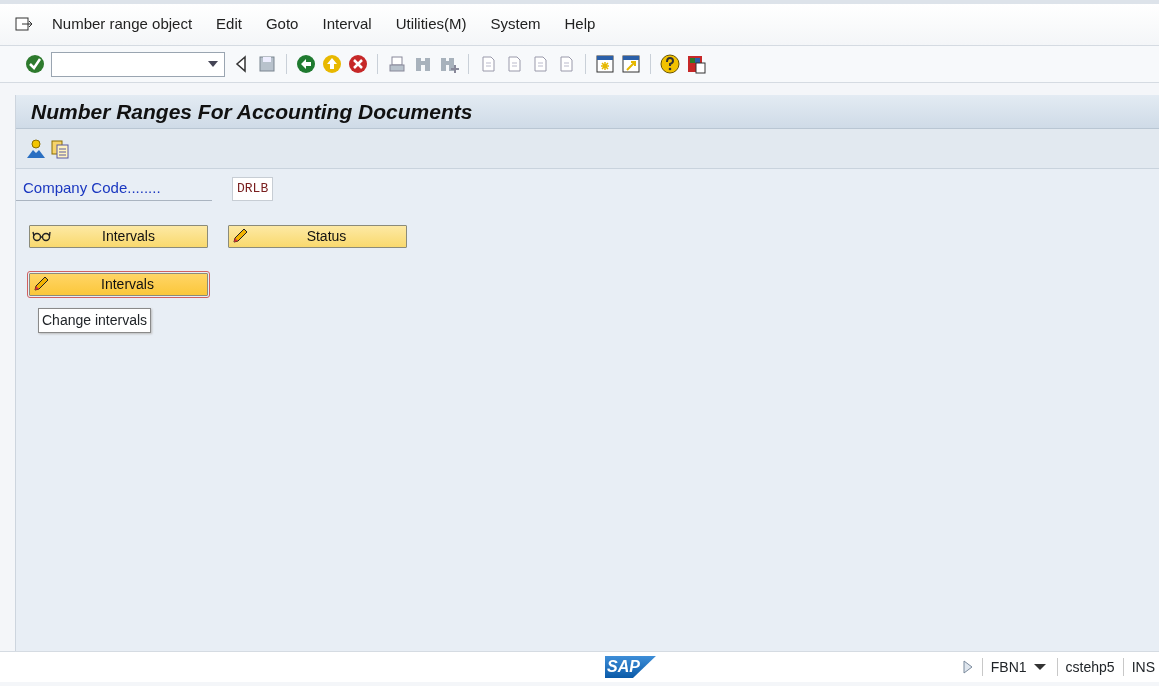 Image resolution: width=1159 pixels, height=686 pixels. What do you see at coordinates (515, 24) in the screenshot?
I see `menu-item: System` at bounding box center [515, 24].